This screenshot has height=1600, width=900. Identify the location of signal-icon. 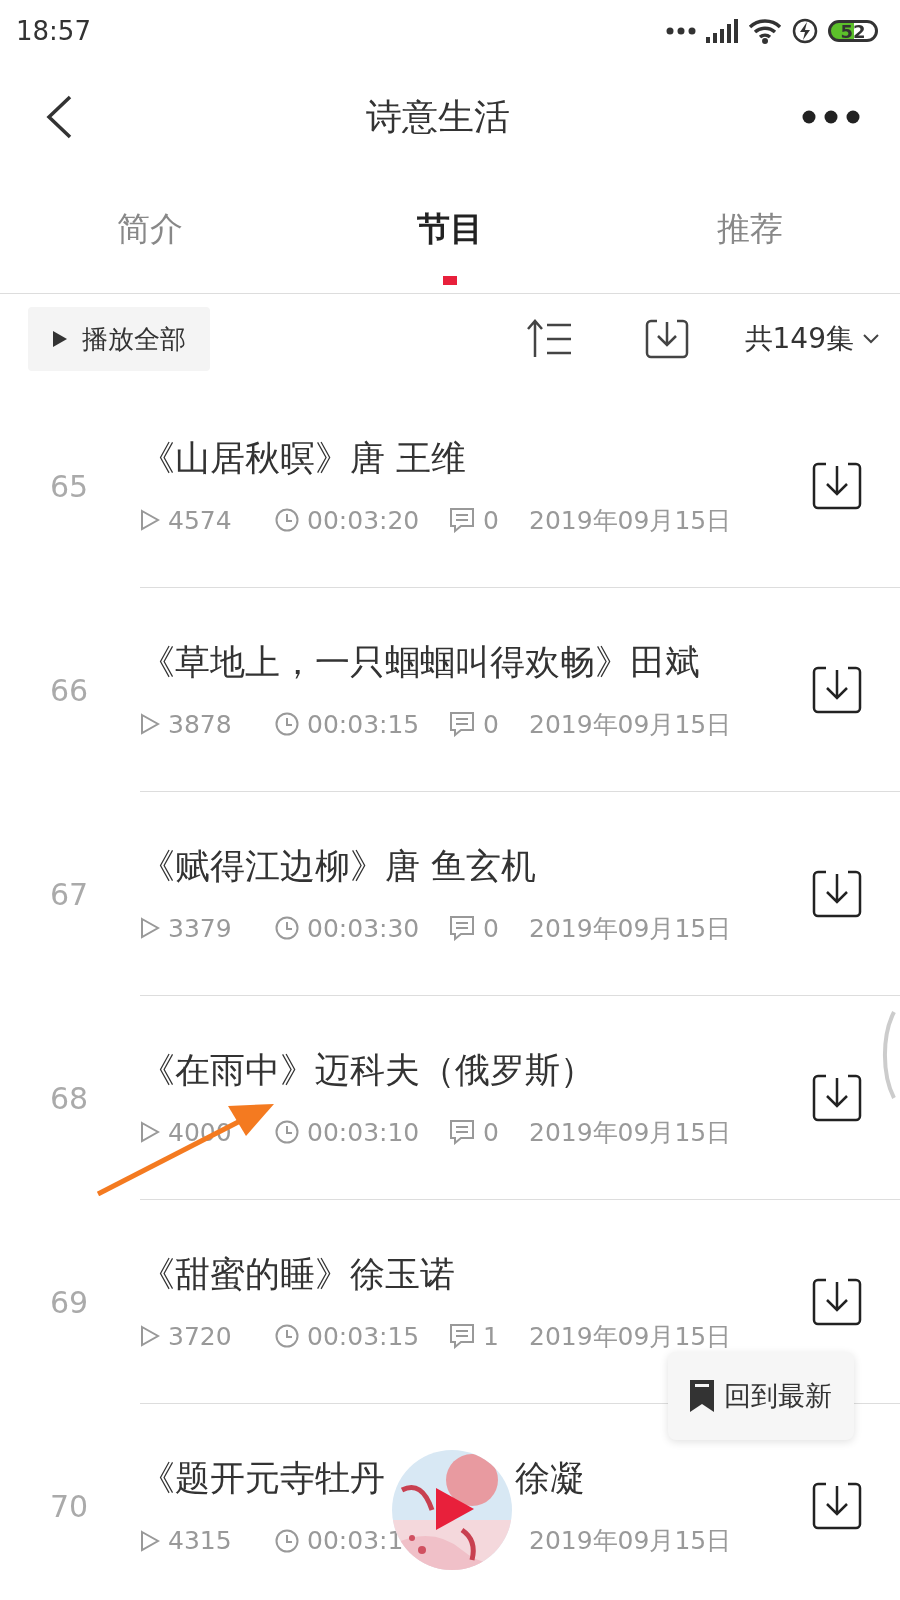
(722, 31).